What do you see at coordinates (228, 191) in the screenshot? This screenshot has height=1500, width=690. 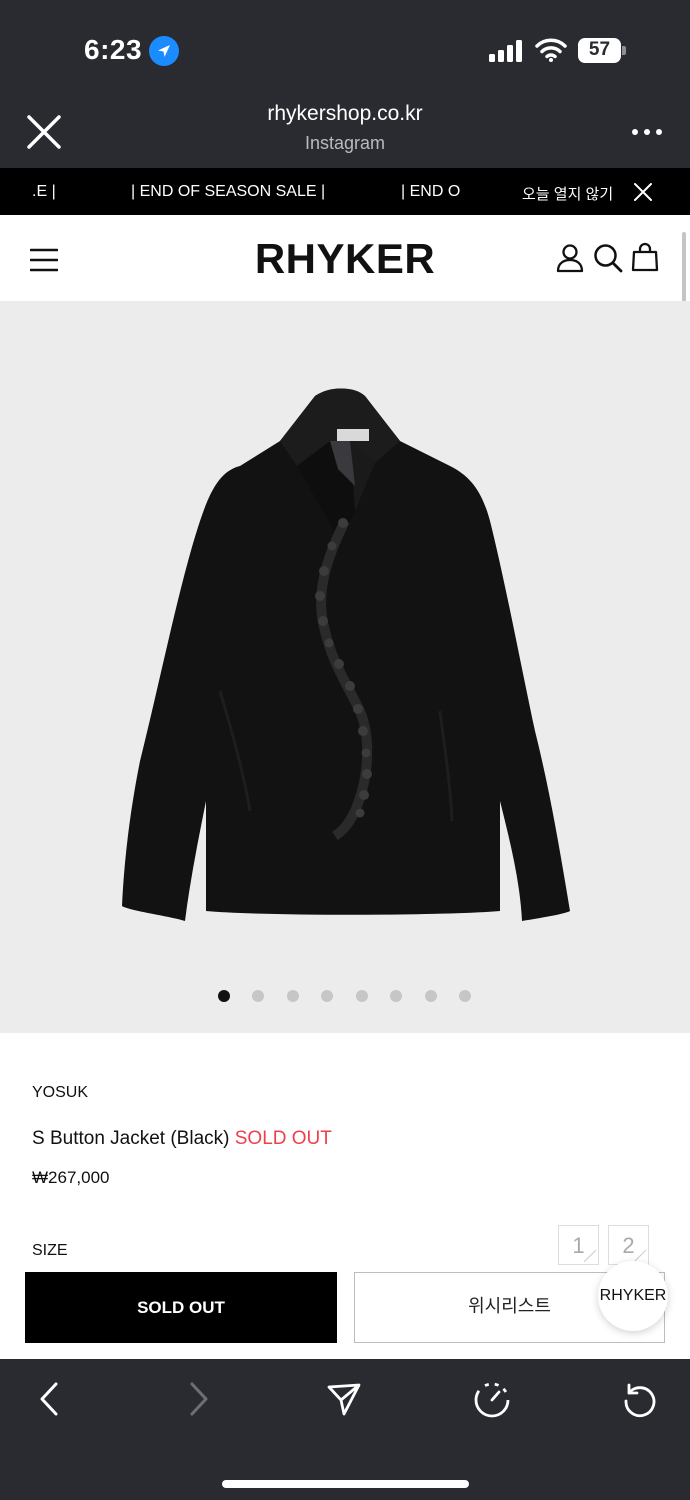 I see `marquee-text-2: | END OF SEASON SALE |` at bounding box center [228, 191].